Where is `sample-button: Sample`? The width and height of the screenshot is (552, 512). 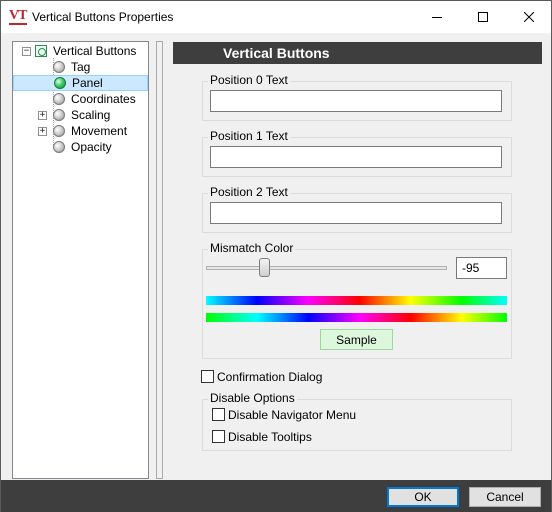 sample-button: Sample is located at coordinates (356, 339).